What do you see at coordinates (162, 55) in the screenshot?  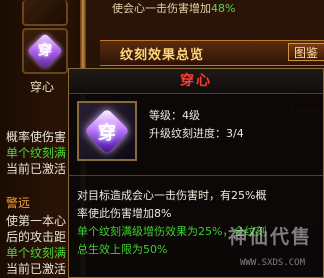 I see `panel-title: 纹刻效果总览` at bounding box center [162, 55].